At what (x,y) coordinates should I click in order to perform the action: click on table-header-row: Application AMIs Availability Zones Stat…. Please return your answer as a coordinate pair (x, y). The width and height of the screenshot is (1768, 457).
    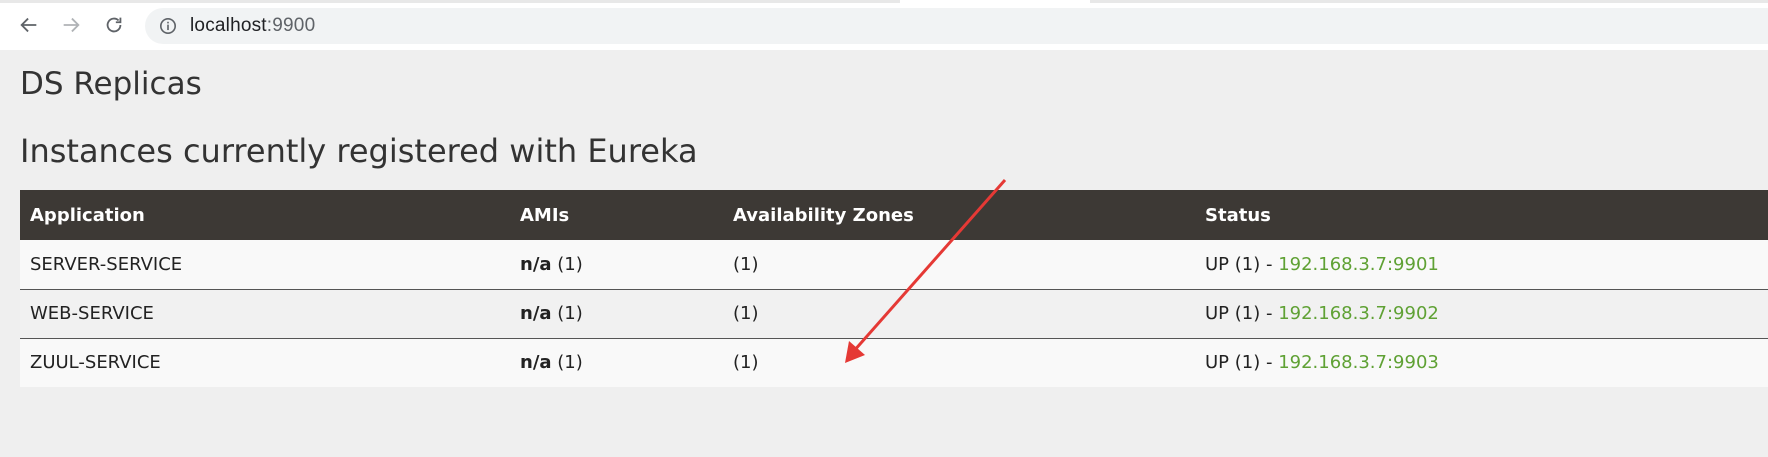
    Looking at the image, I should click on (894, 215).